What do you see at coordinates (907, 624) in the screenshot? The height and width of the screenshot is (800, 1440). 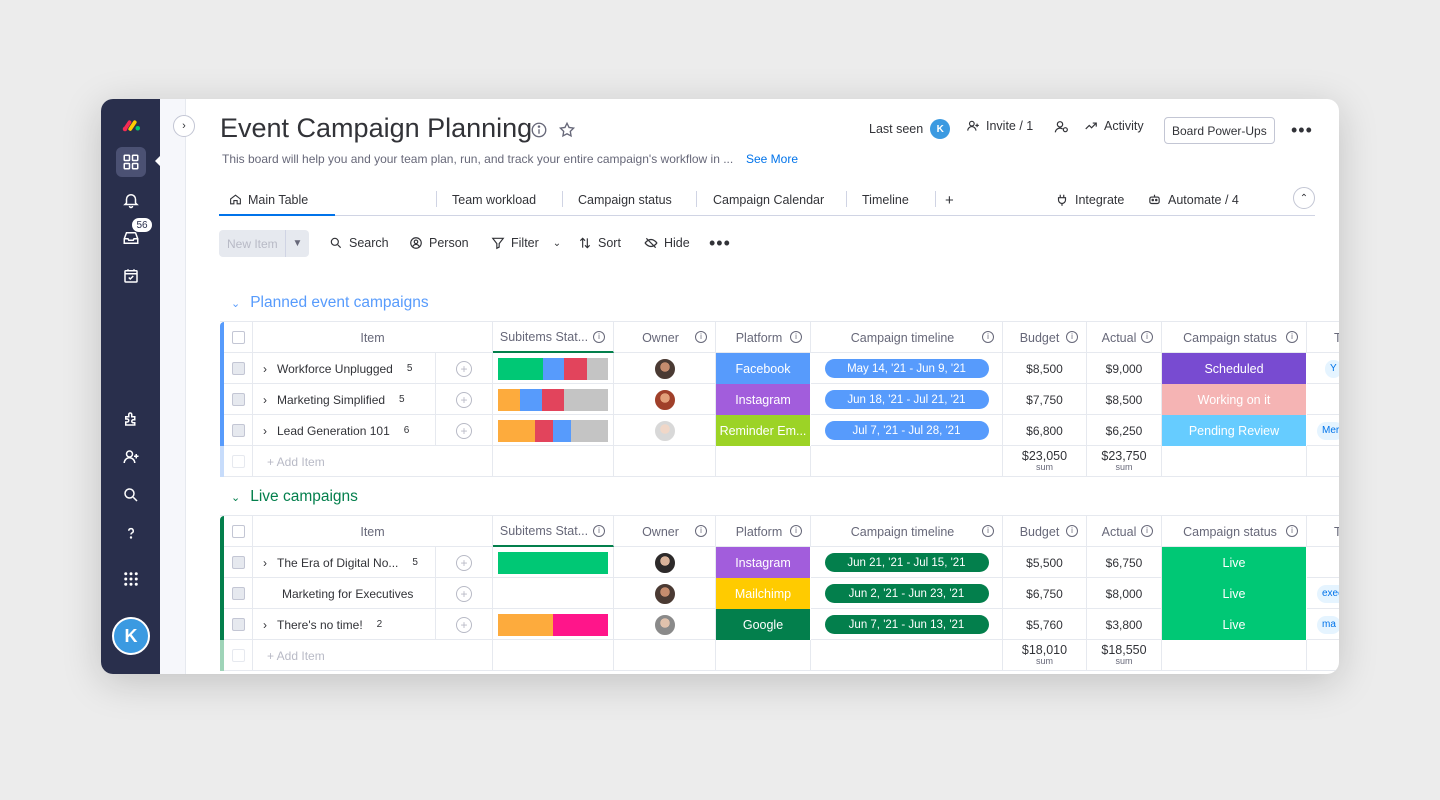 I see `timeline-cell: Jun 7, '21 - Jun 13, '21` at bounding box center [907, 624].